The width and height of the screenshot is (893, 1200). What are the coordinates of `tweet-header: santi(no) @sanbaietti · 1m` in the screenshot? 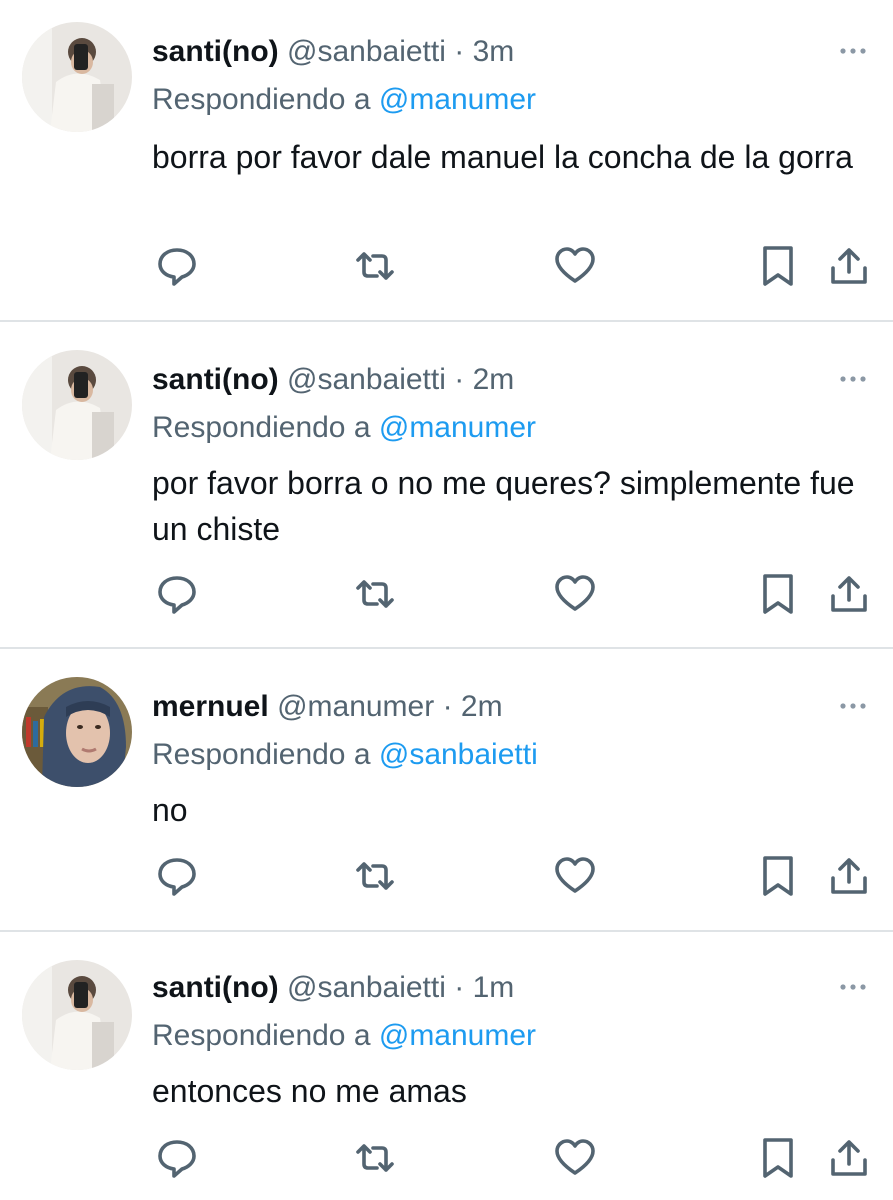 It's located at (333, 988).